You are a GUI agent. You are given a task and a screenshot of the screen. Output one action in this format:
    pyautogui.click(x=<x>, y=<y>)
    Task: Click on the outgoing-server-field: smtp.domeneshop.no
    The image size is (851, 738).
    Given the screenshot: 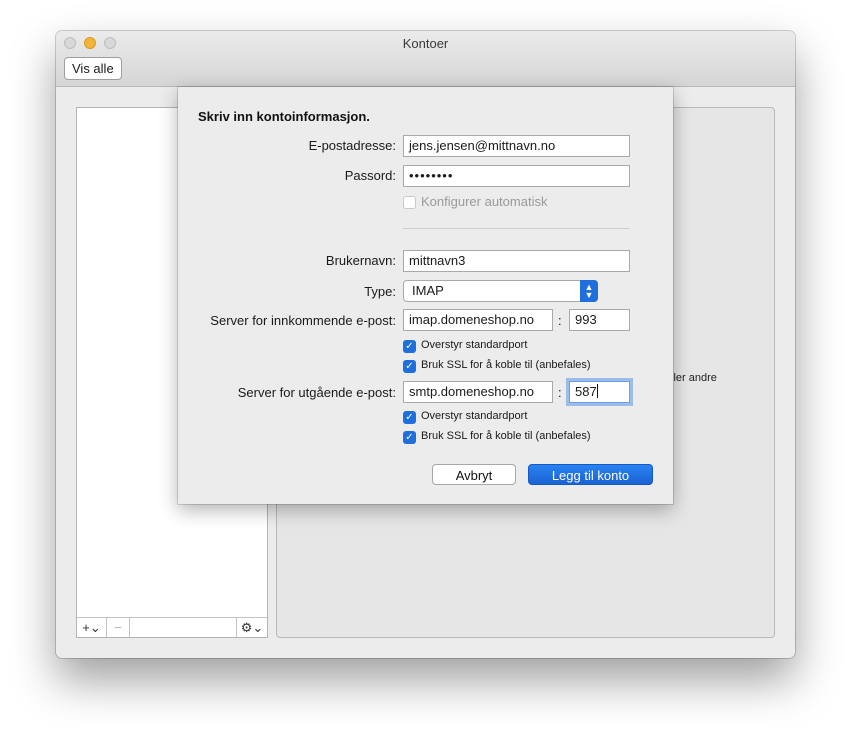 What is the action you would take?
    pyautogui.click(x=478, y=392)
    